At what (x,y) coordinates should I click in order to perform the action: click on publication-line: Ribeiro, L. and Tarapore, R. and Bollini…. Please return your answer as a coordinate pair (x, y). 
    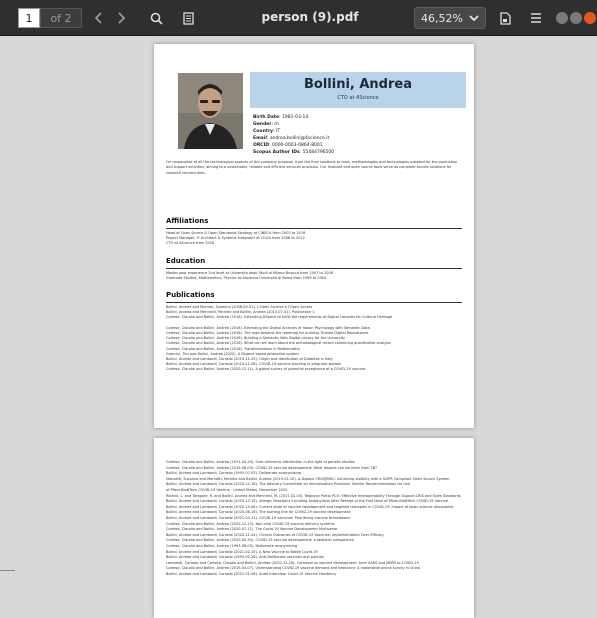
    Looking at the image, I should click on (313, 495).